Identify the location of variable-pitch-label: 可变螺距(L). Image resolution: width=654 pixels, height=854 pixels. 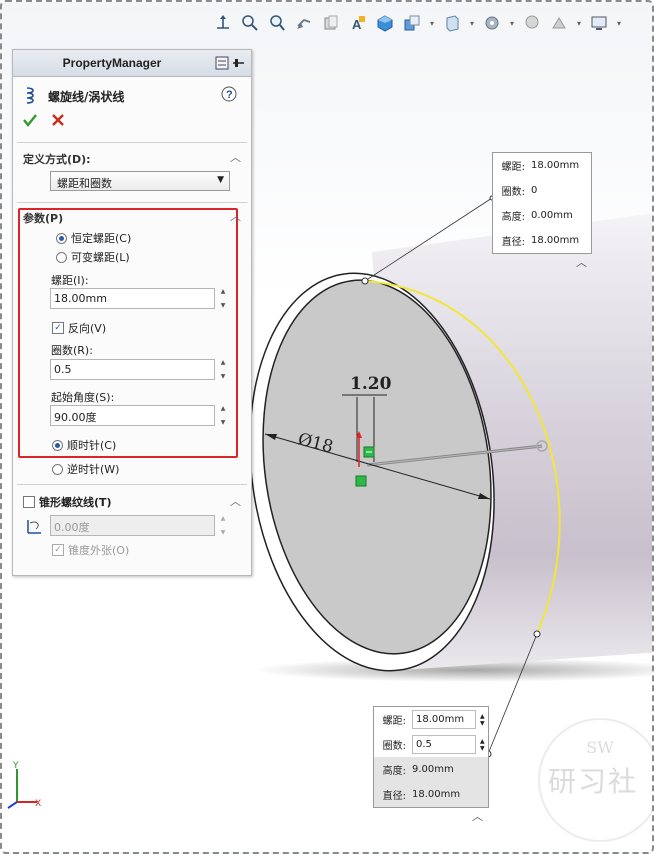
(100, 257).